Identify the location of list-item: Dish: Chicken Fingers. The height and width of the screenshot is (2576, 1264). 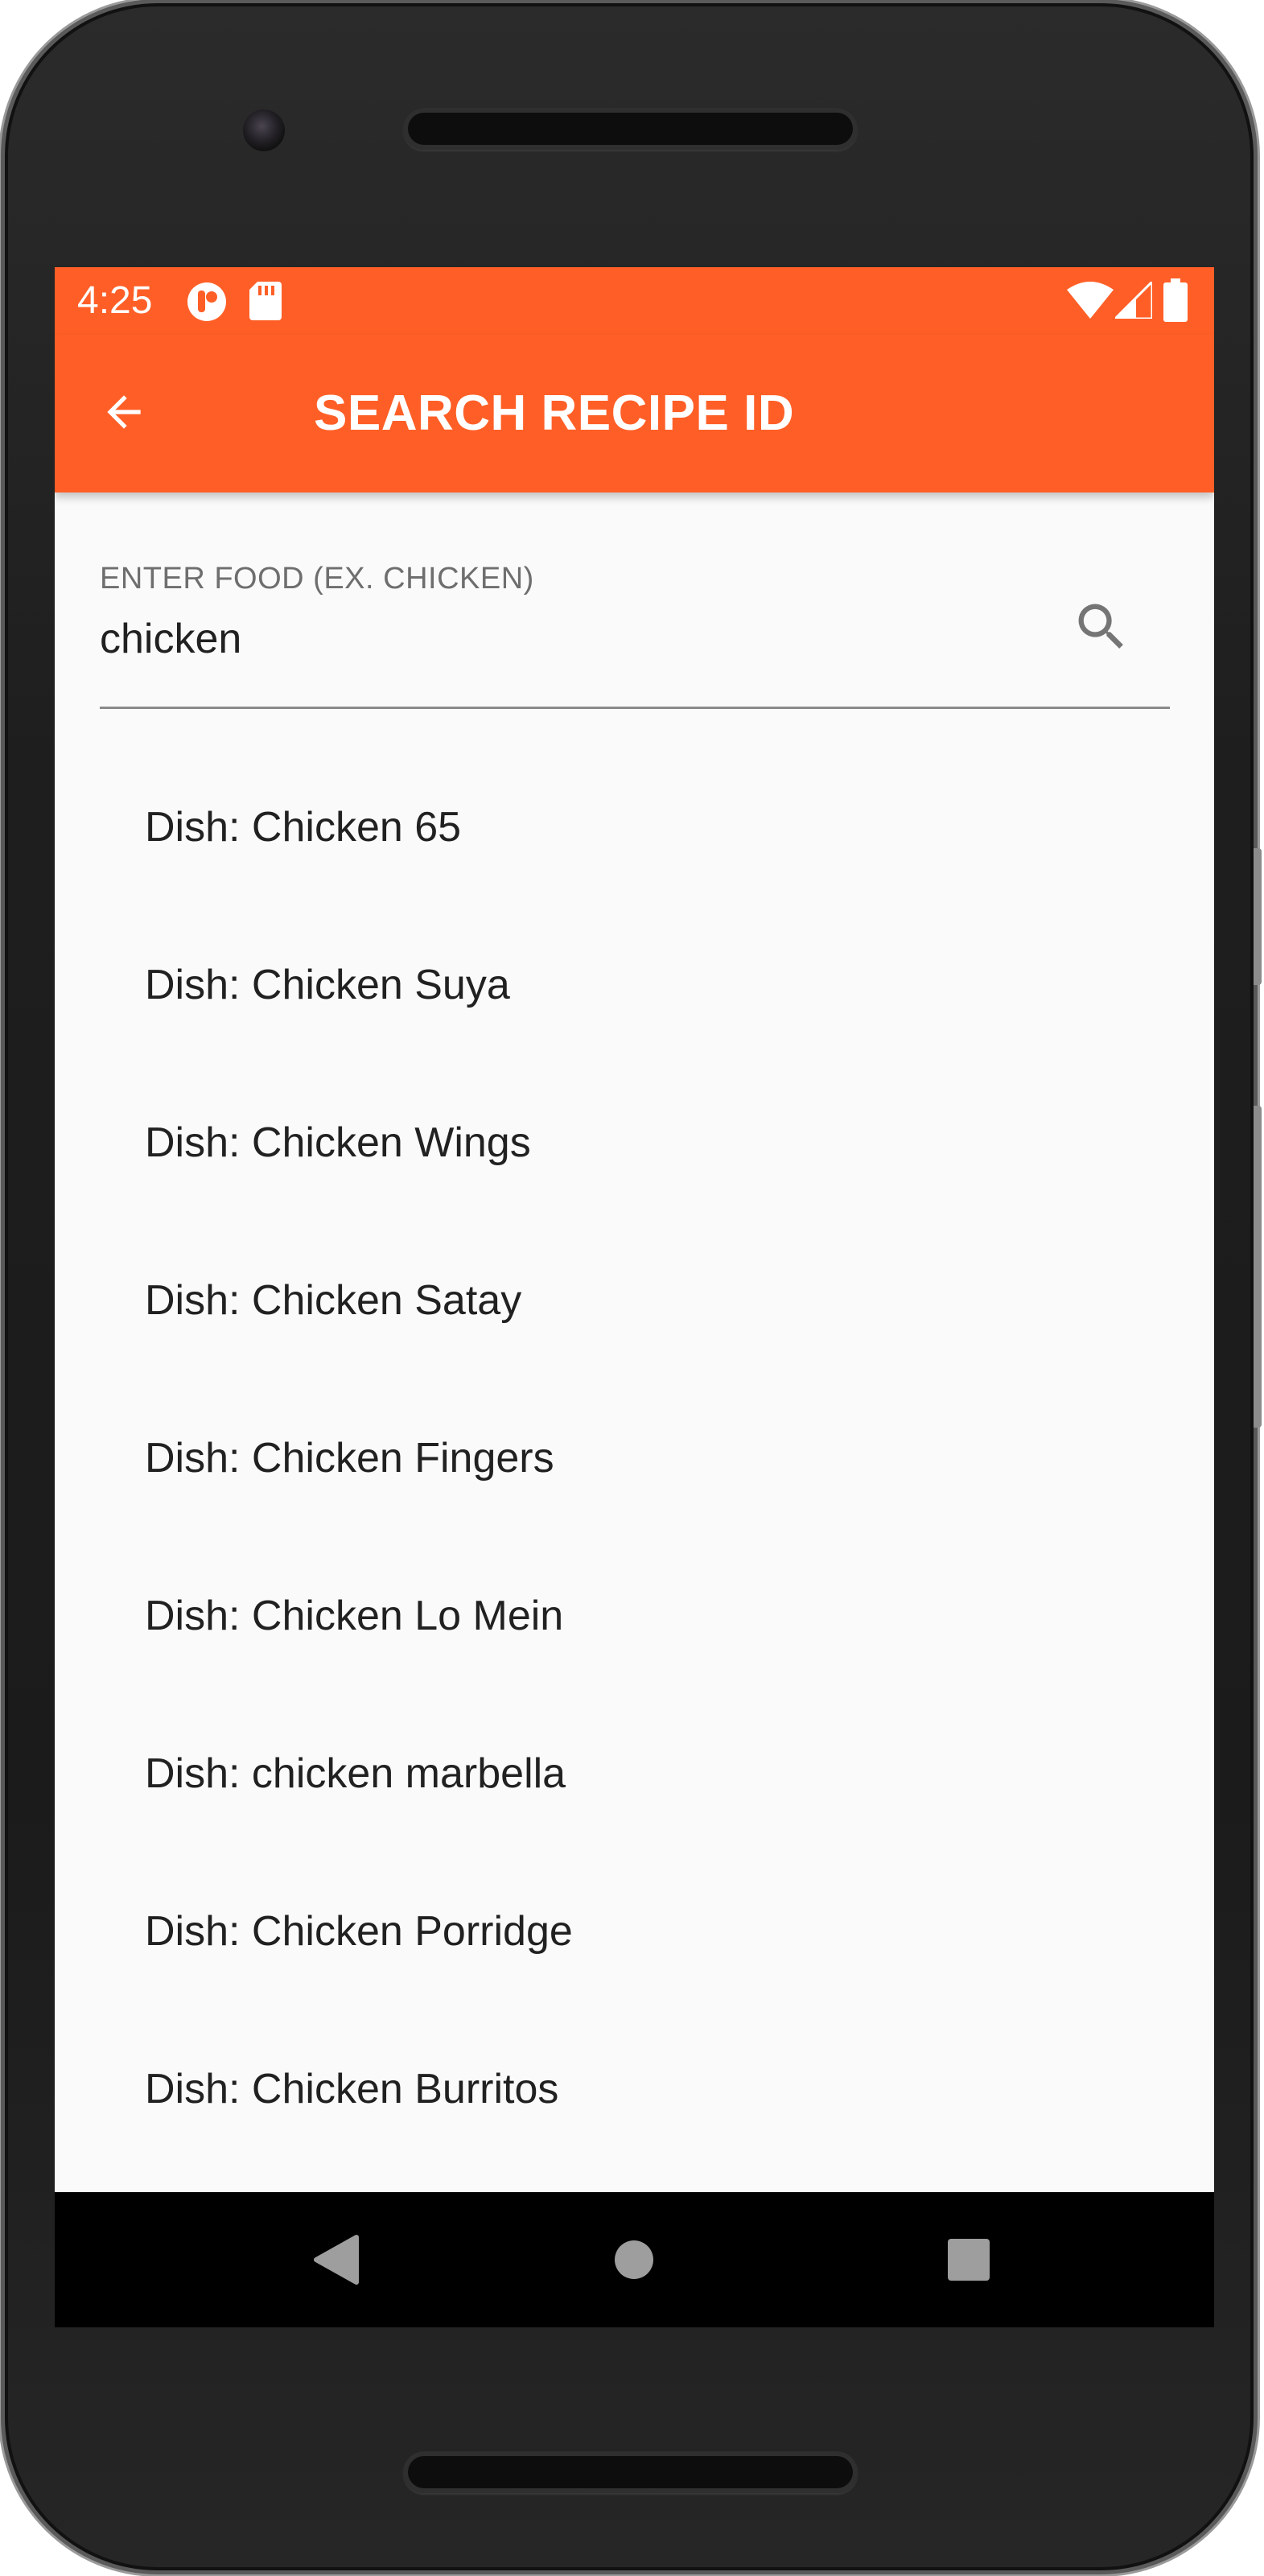
(635, 1458).